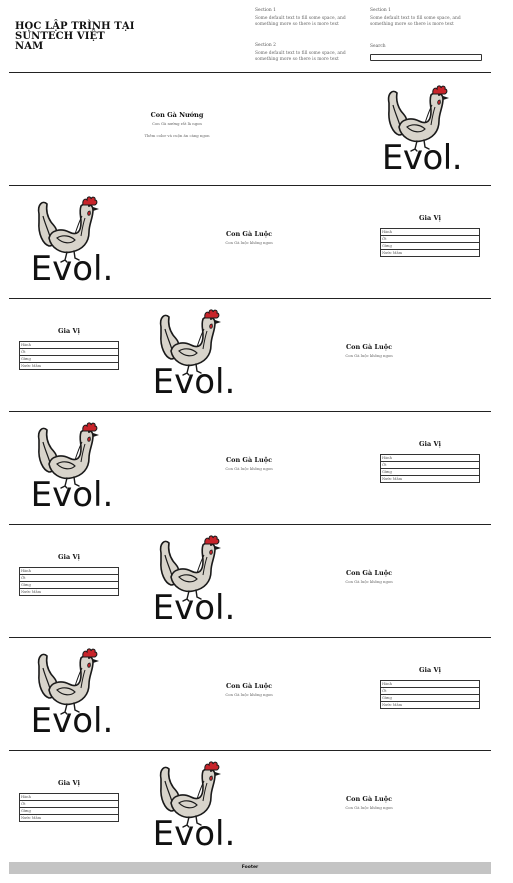 The height and width of the screenshot is (883, 513). Describe the element at coordinates (426, 52) in the screenshot. I see `header-search: Search` at that location.